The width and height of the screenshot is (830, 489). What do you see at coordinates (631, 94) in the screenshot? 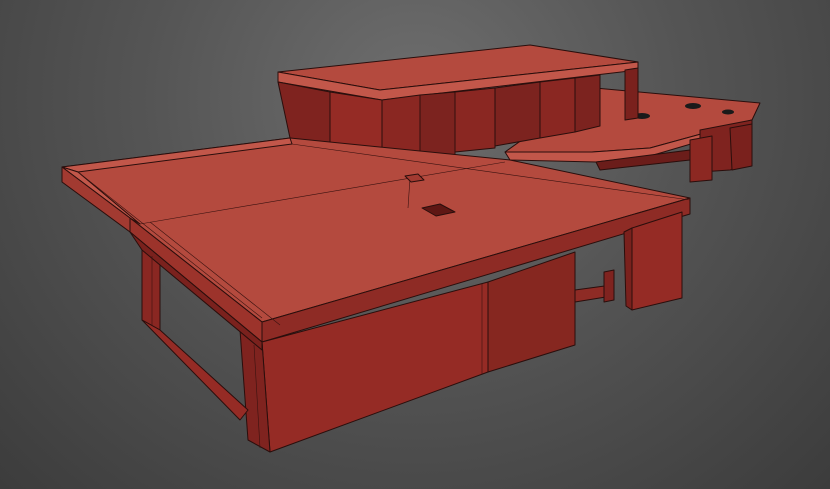
I see `upper-post-right` at bounding box center [631, 94].